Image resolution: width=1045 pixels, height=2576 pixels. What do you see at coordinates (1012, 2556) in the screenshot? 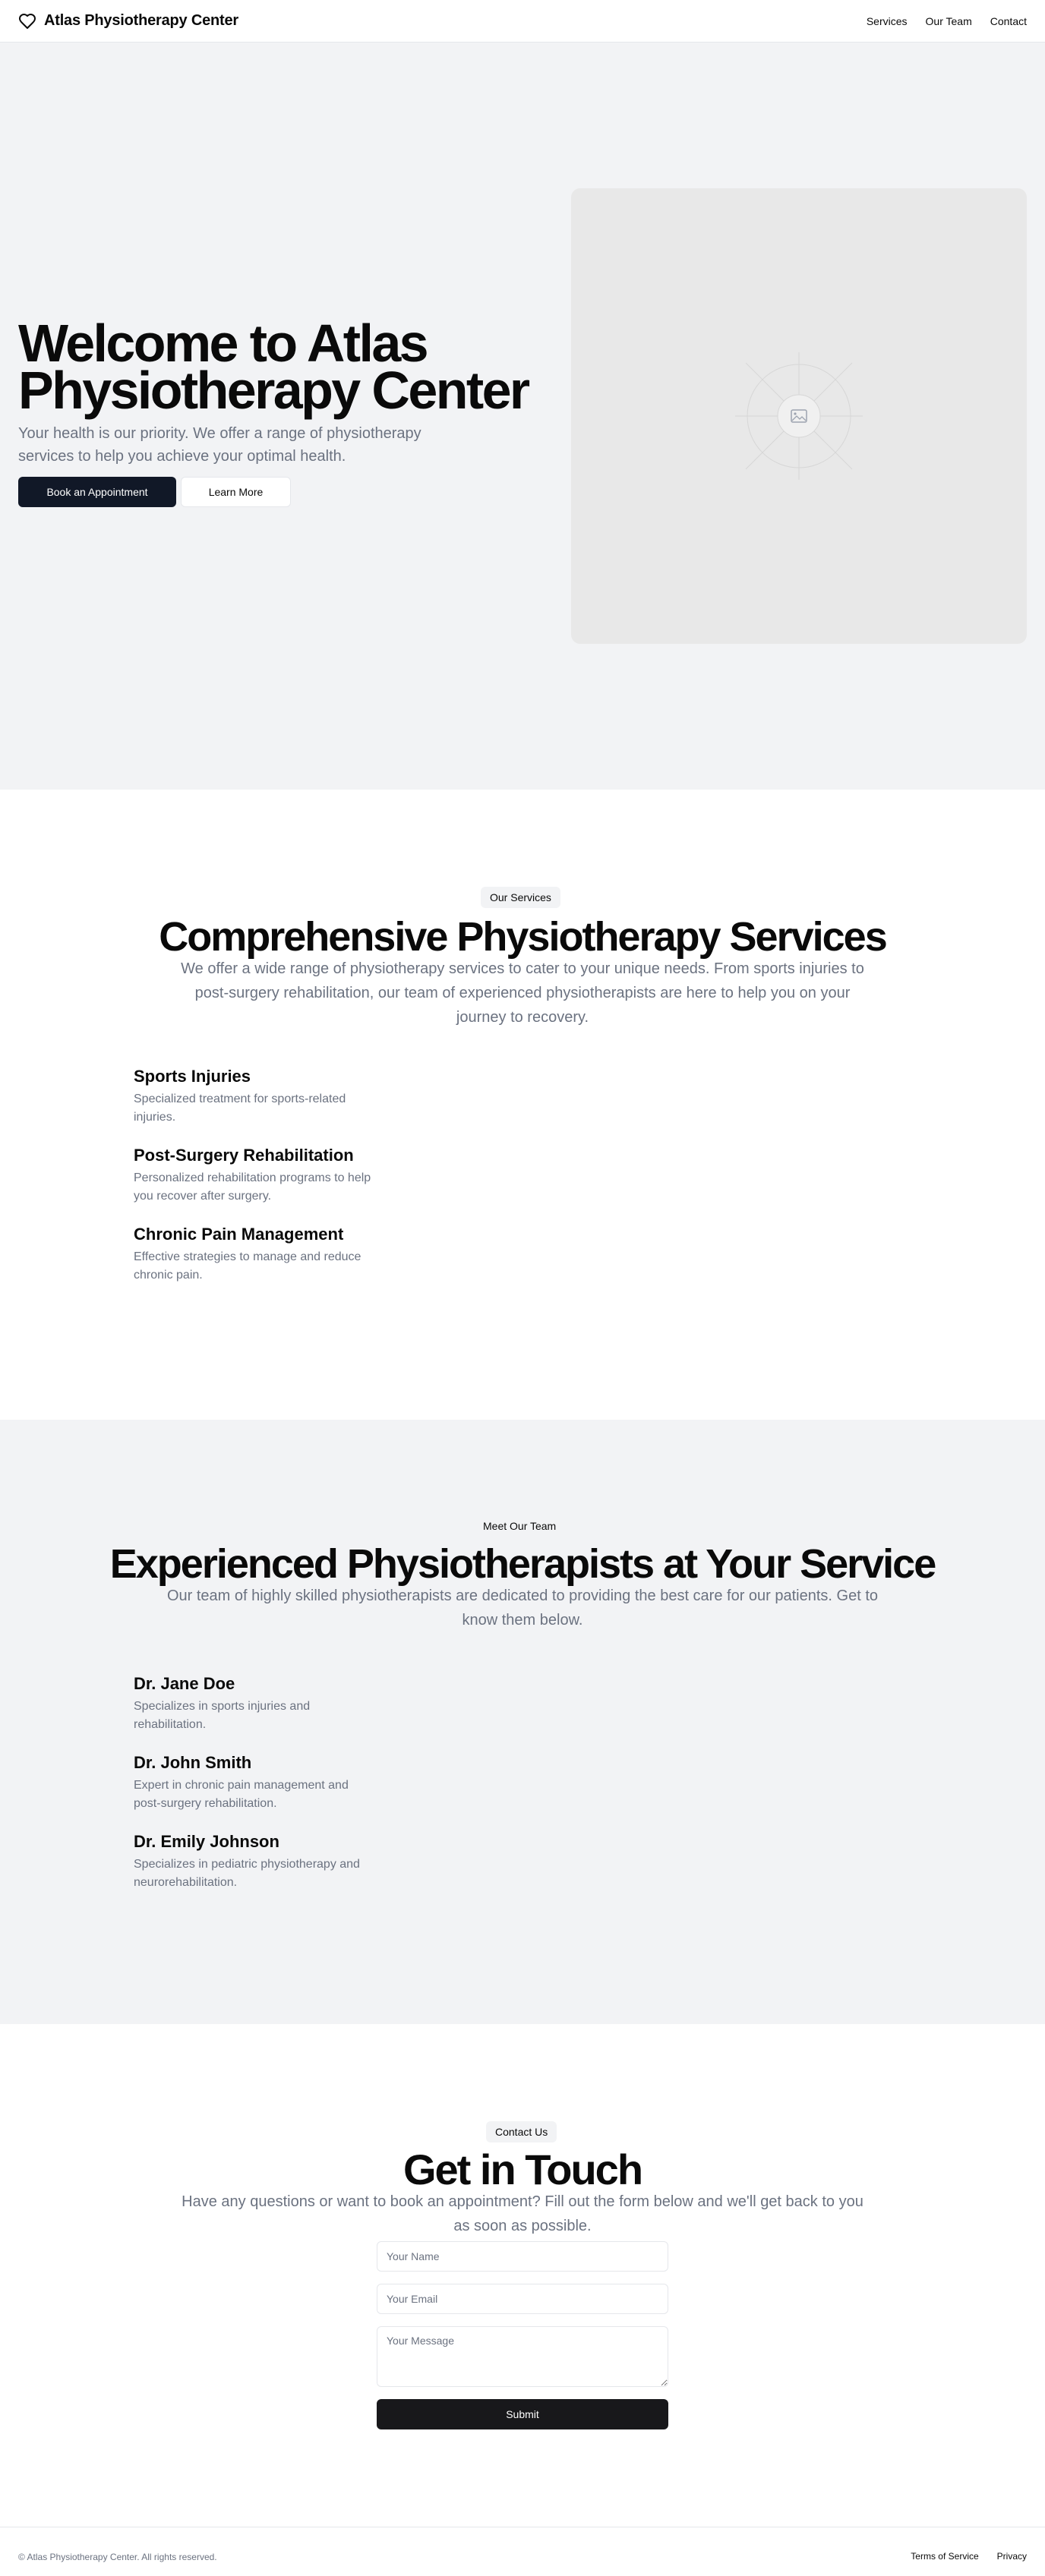
I see `footer-link-privacy: Privacy` at bounding box center [1012, 2556].